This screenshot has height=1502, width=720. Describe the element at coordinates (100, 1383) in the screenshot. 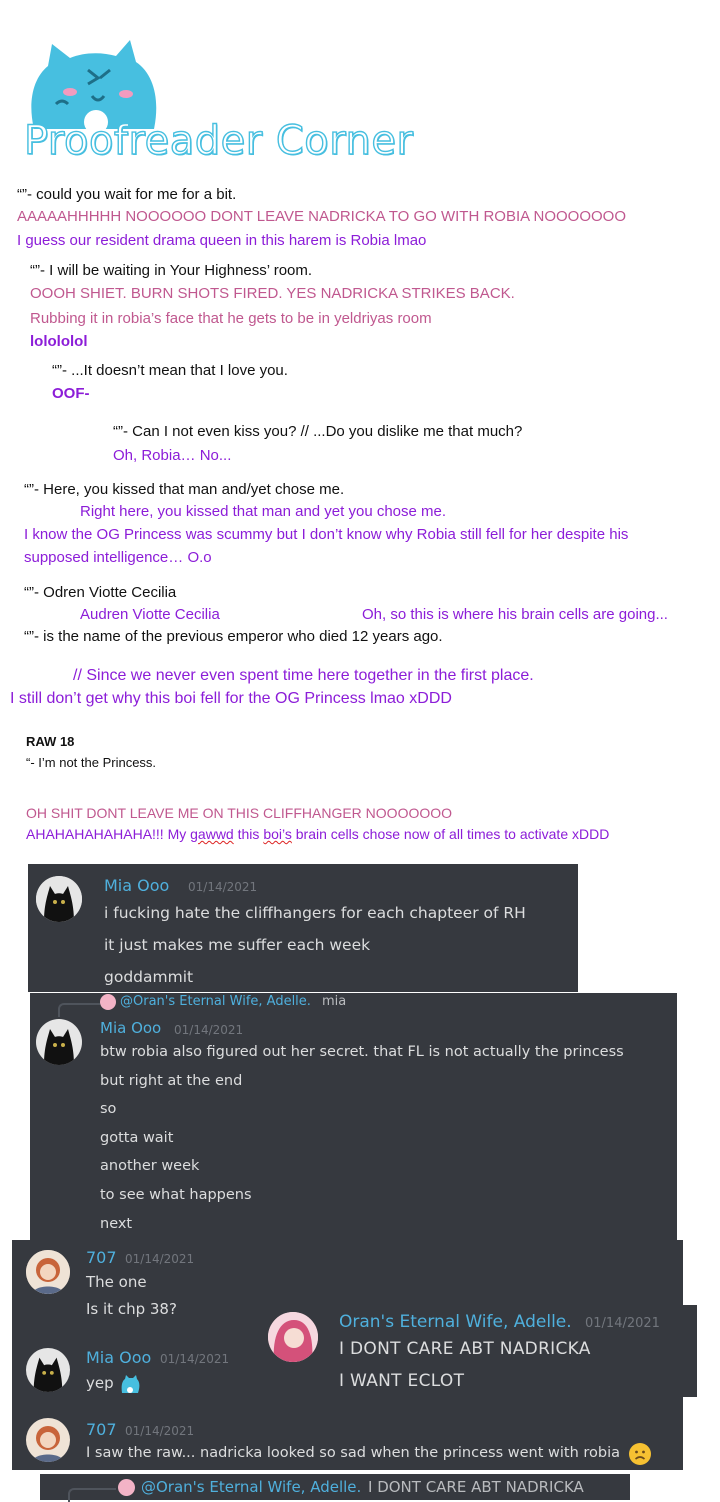

I see `message-text: yep` at that location.